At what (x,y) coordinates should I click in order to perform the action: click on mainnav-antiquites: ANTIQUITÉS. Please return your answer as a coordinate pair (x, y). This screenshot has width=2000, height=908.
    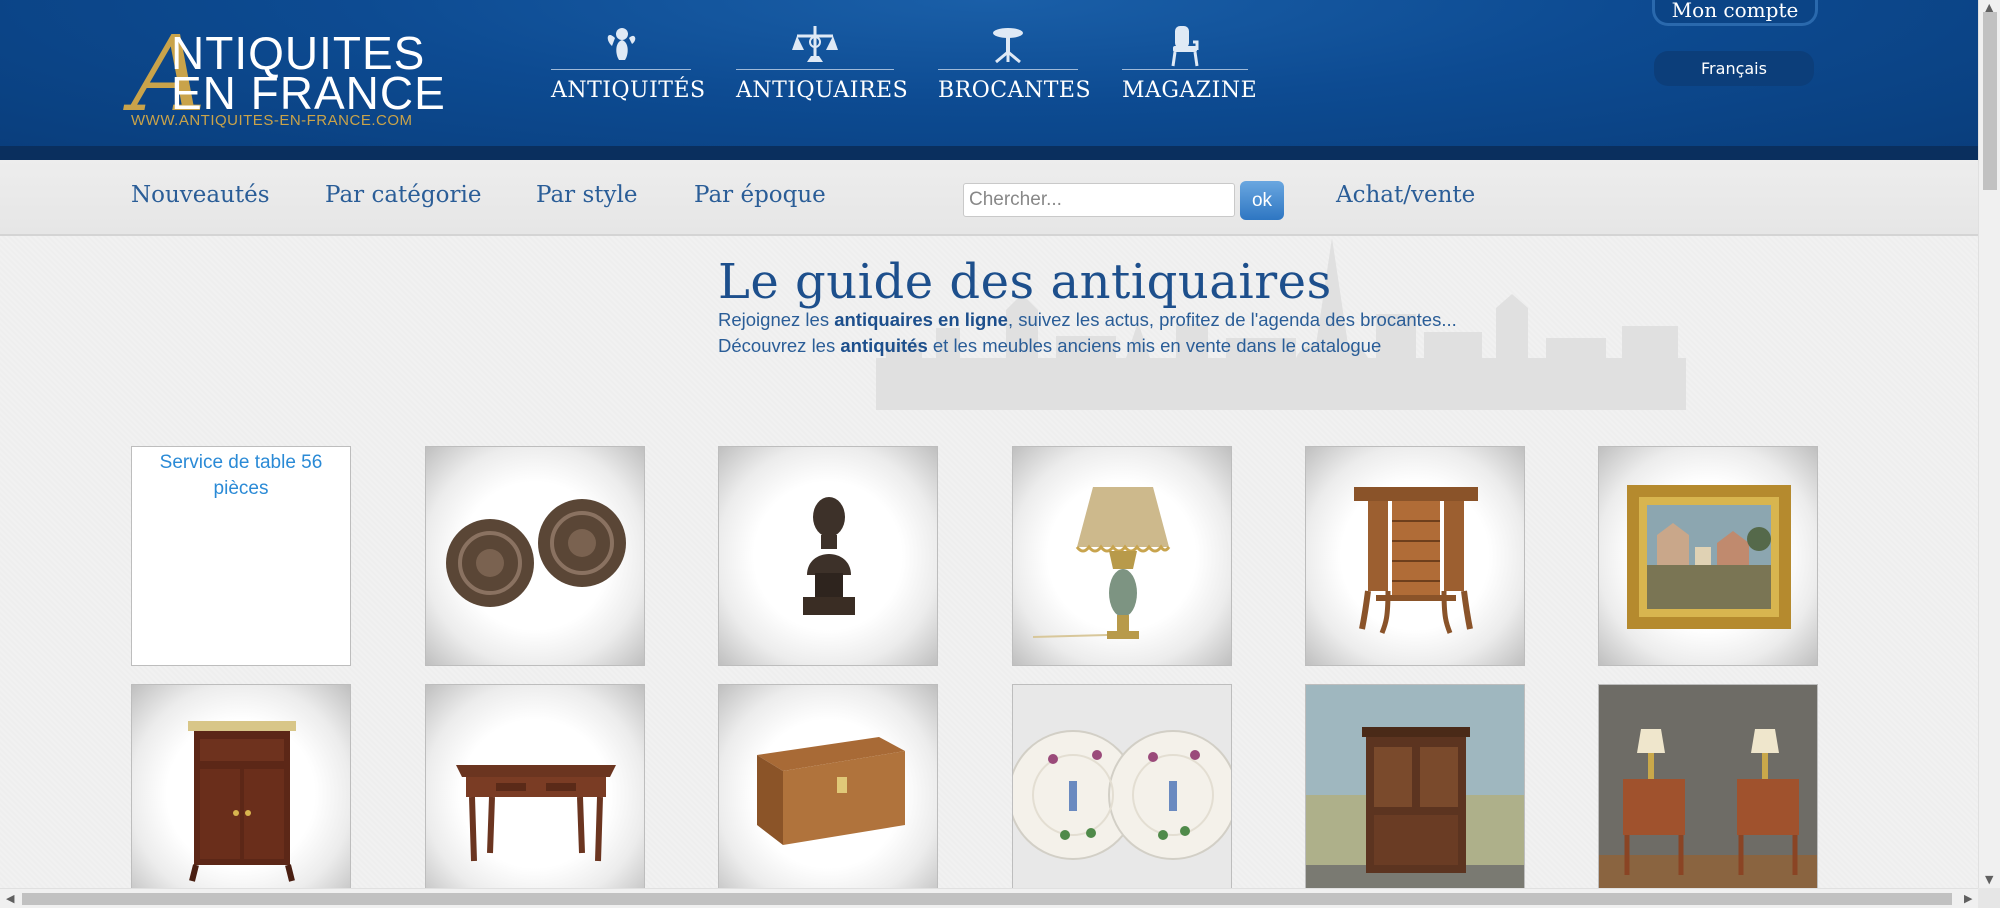
    Looking at the image, I should click on (628, 69).